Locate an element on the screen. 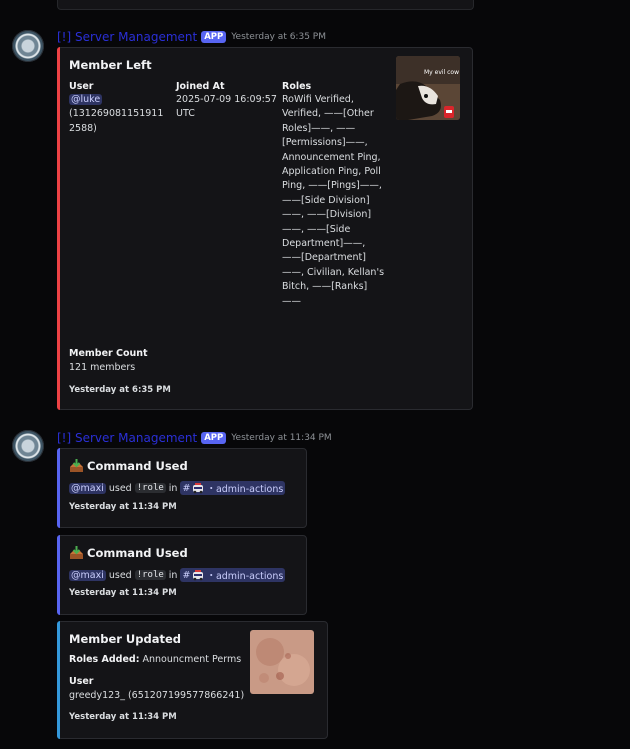  roles-added-value: Announcment Perms is located at coordinates (192, 659).